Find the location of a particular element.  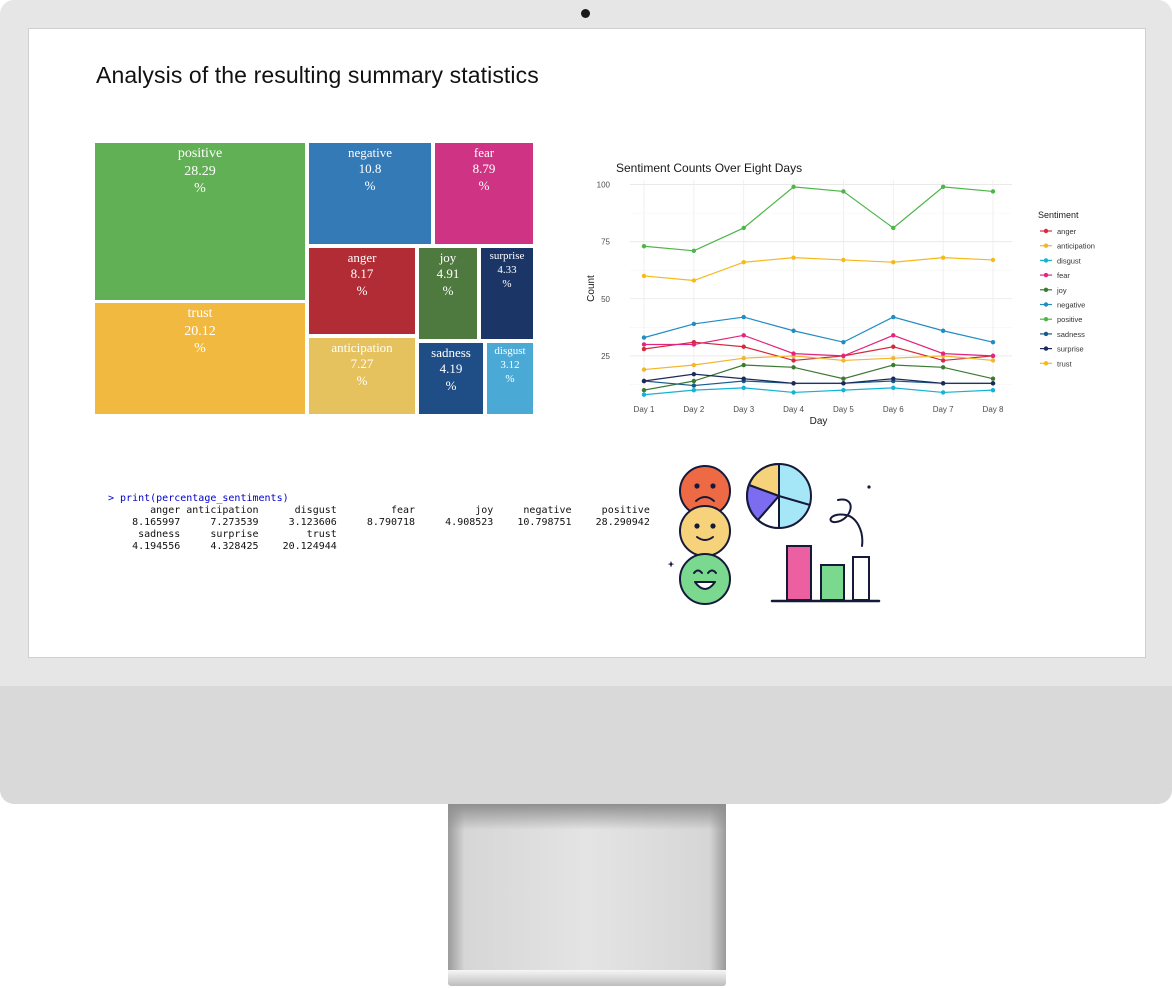

console-row: sadness surprise trust is located at coordinates (225, 534).